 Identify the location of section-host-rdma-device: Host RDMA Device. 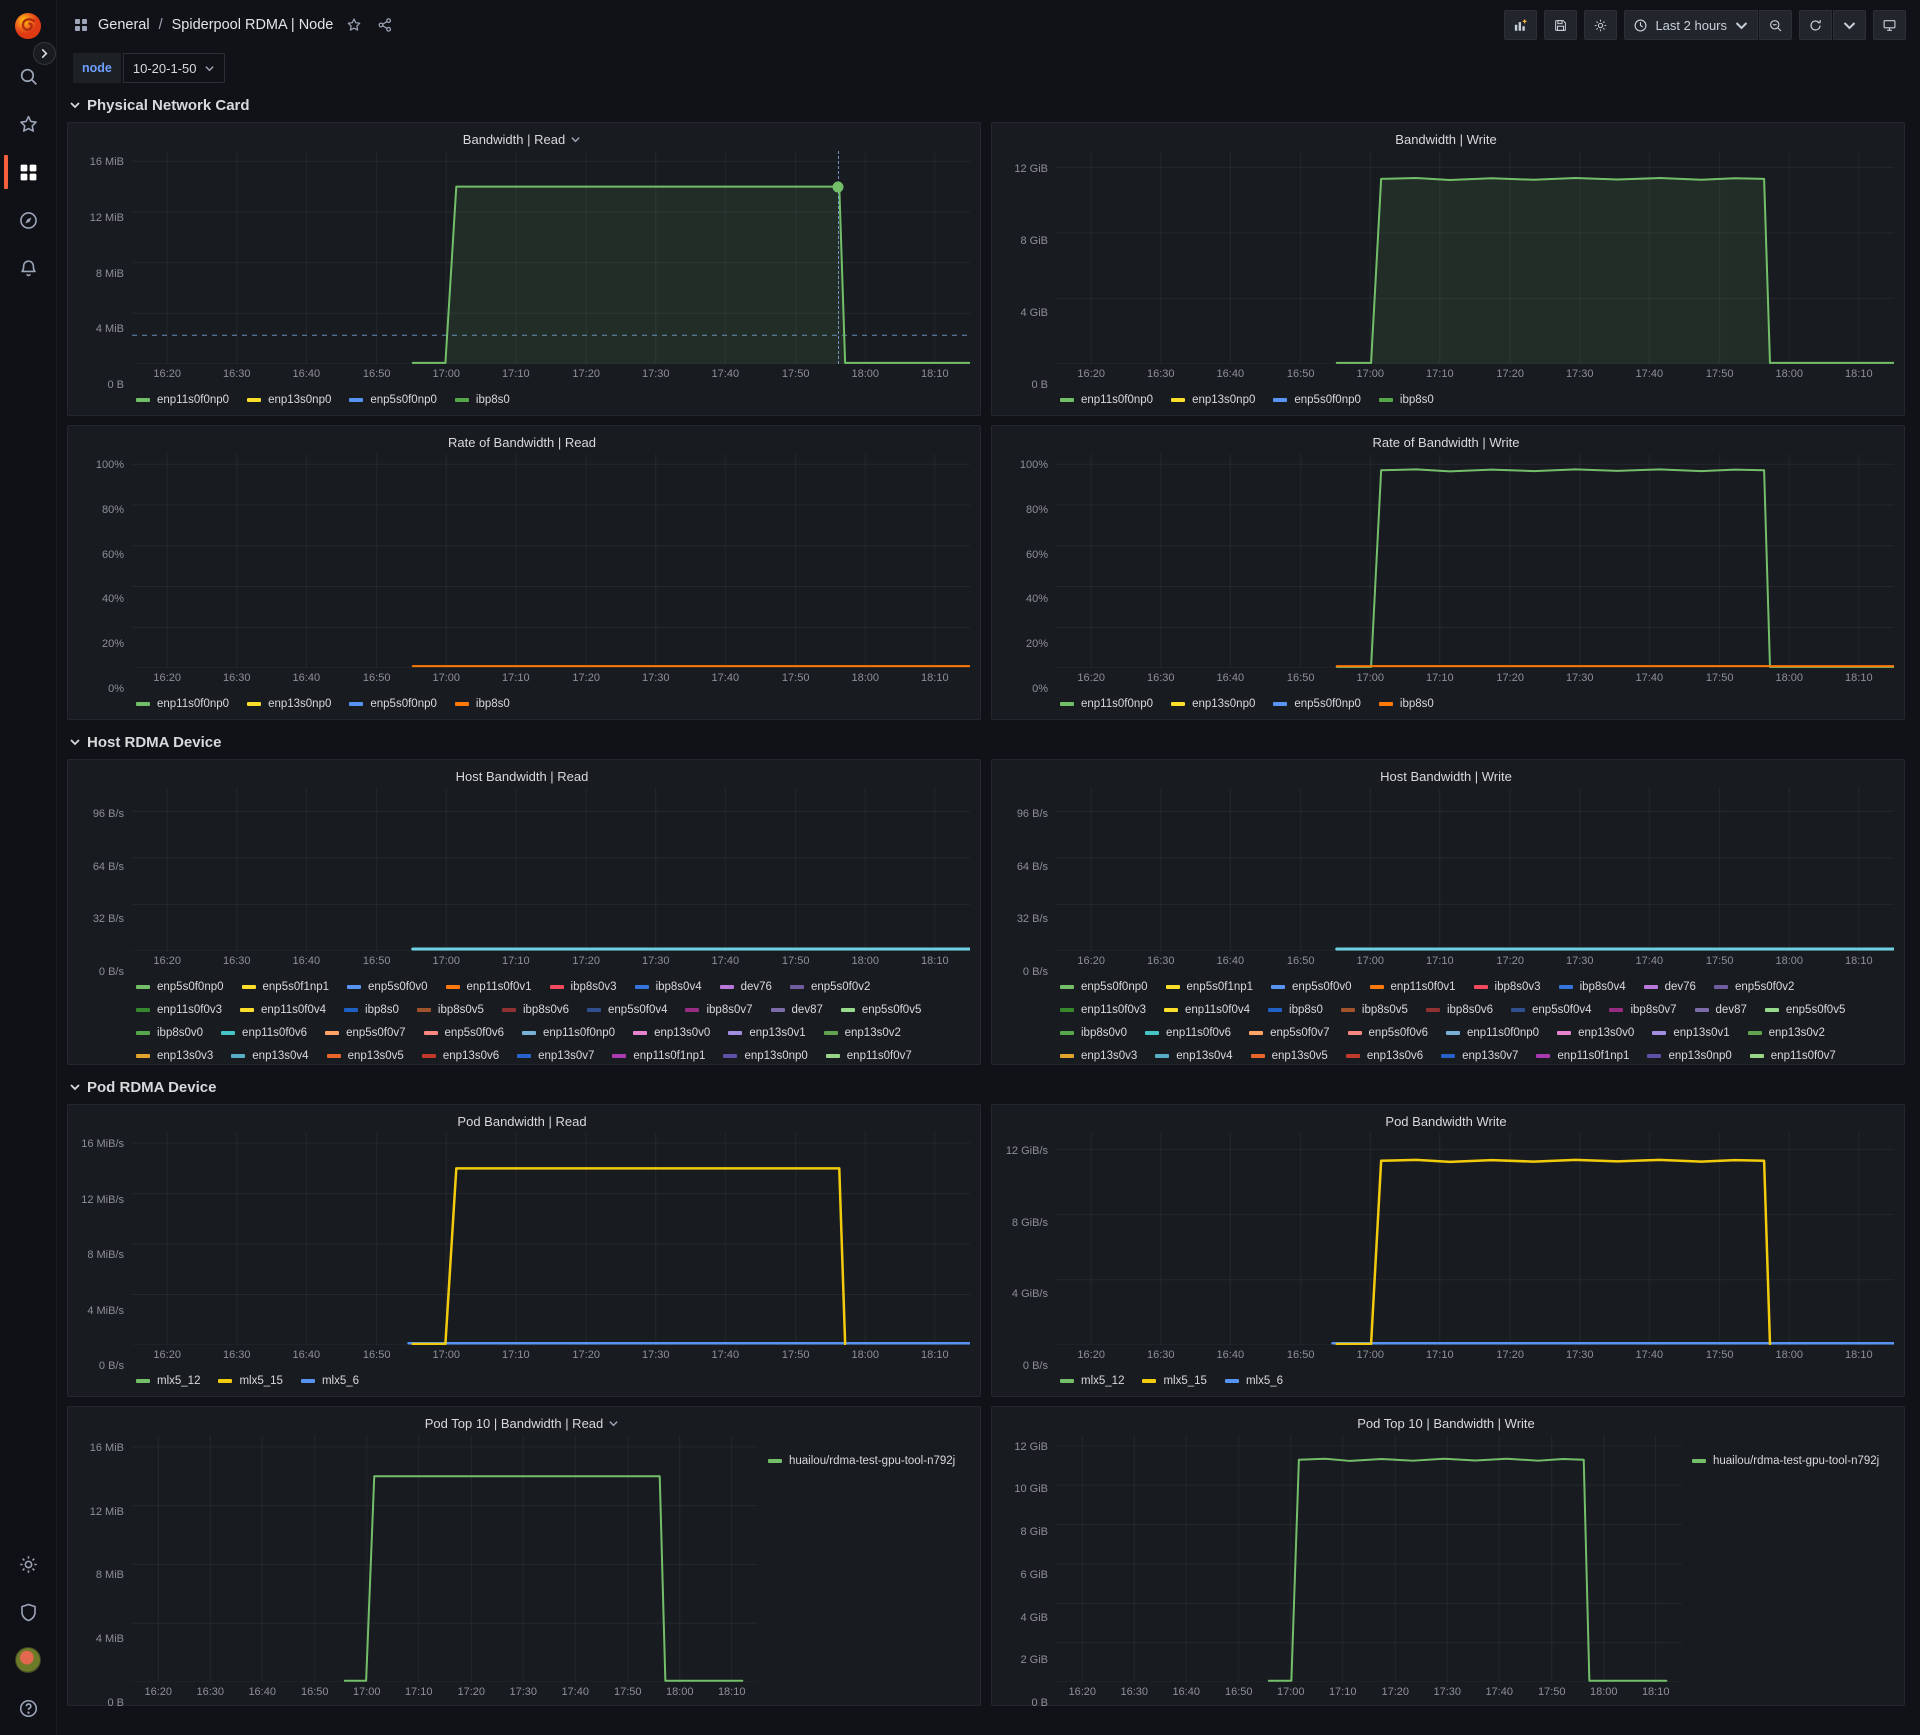
(987, 742).